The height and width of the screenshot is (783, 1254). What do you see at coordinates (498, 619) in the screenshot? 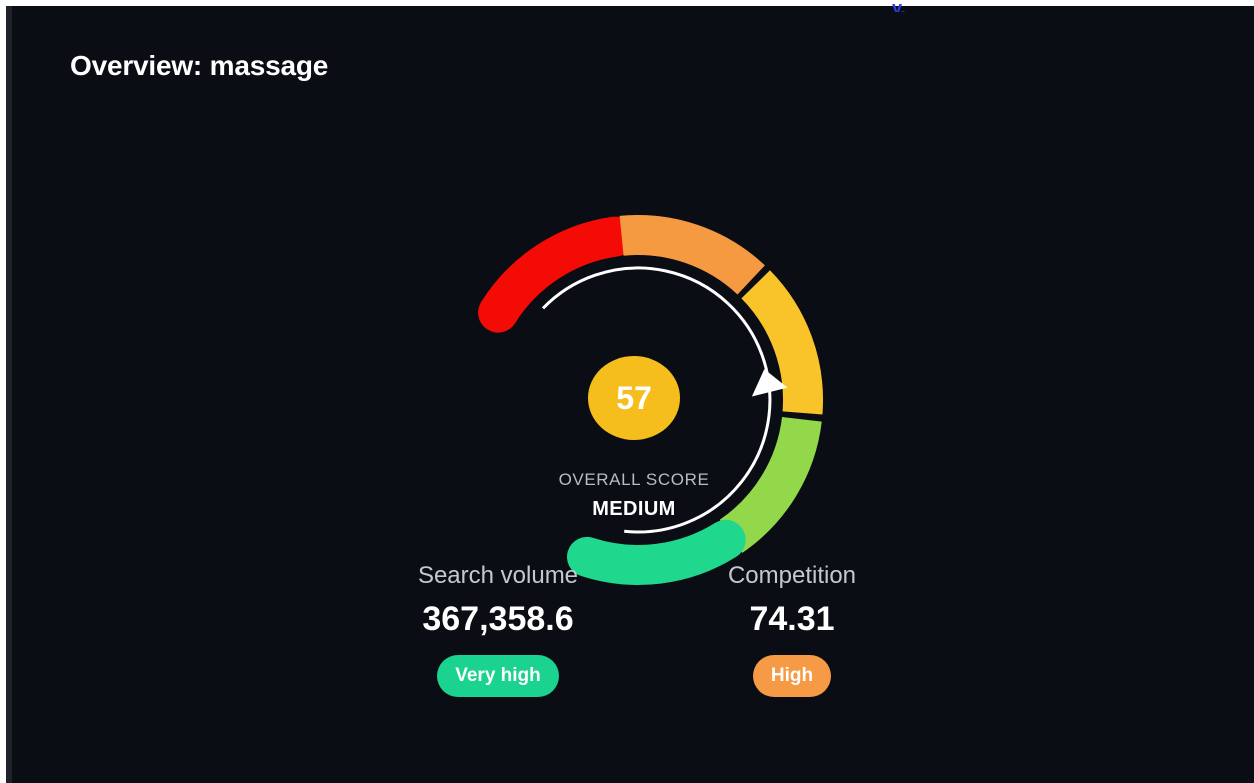
I see `search-volume-value: 367,358.6` at bounding box center [498, 619].